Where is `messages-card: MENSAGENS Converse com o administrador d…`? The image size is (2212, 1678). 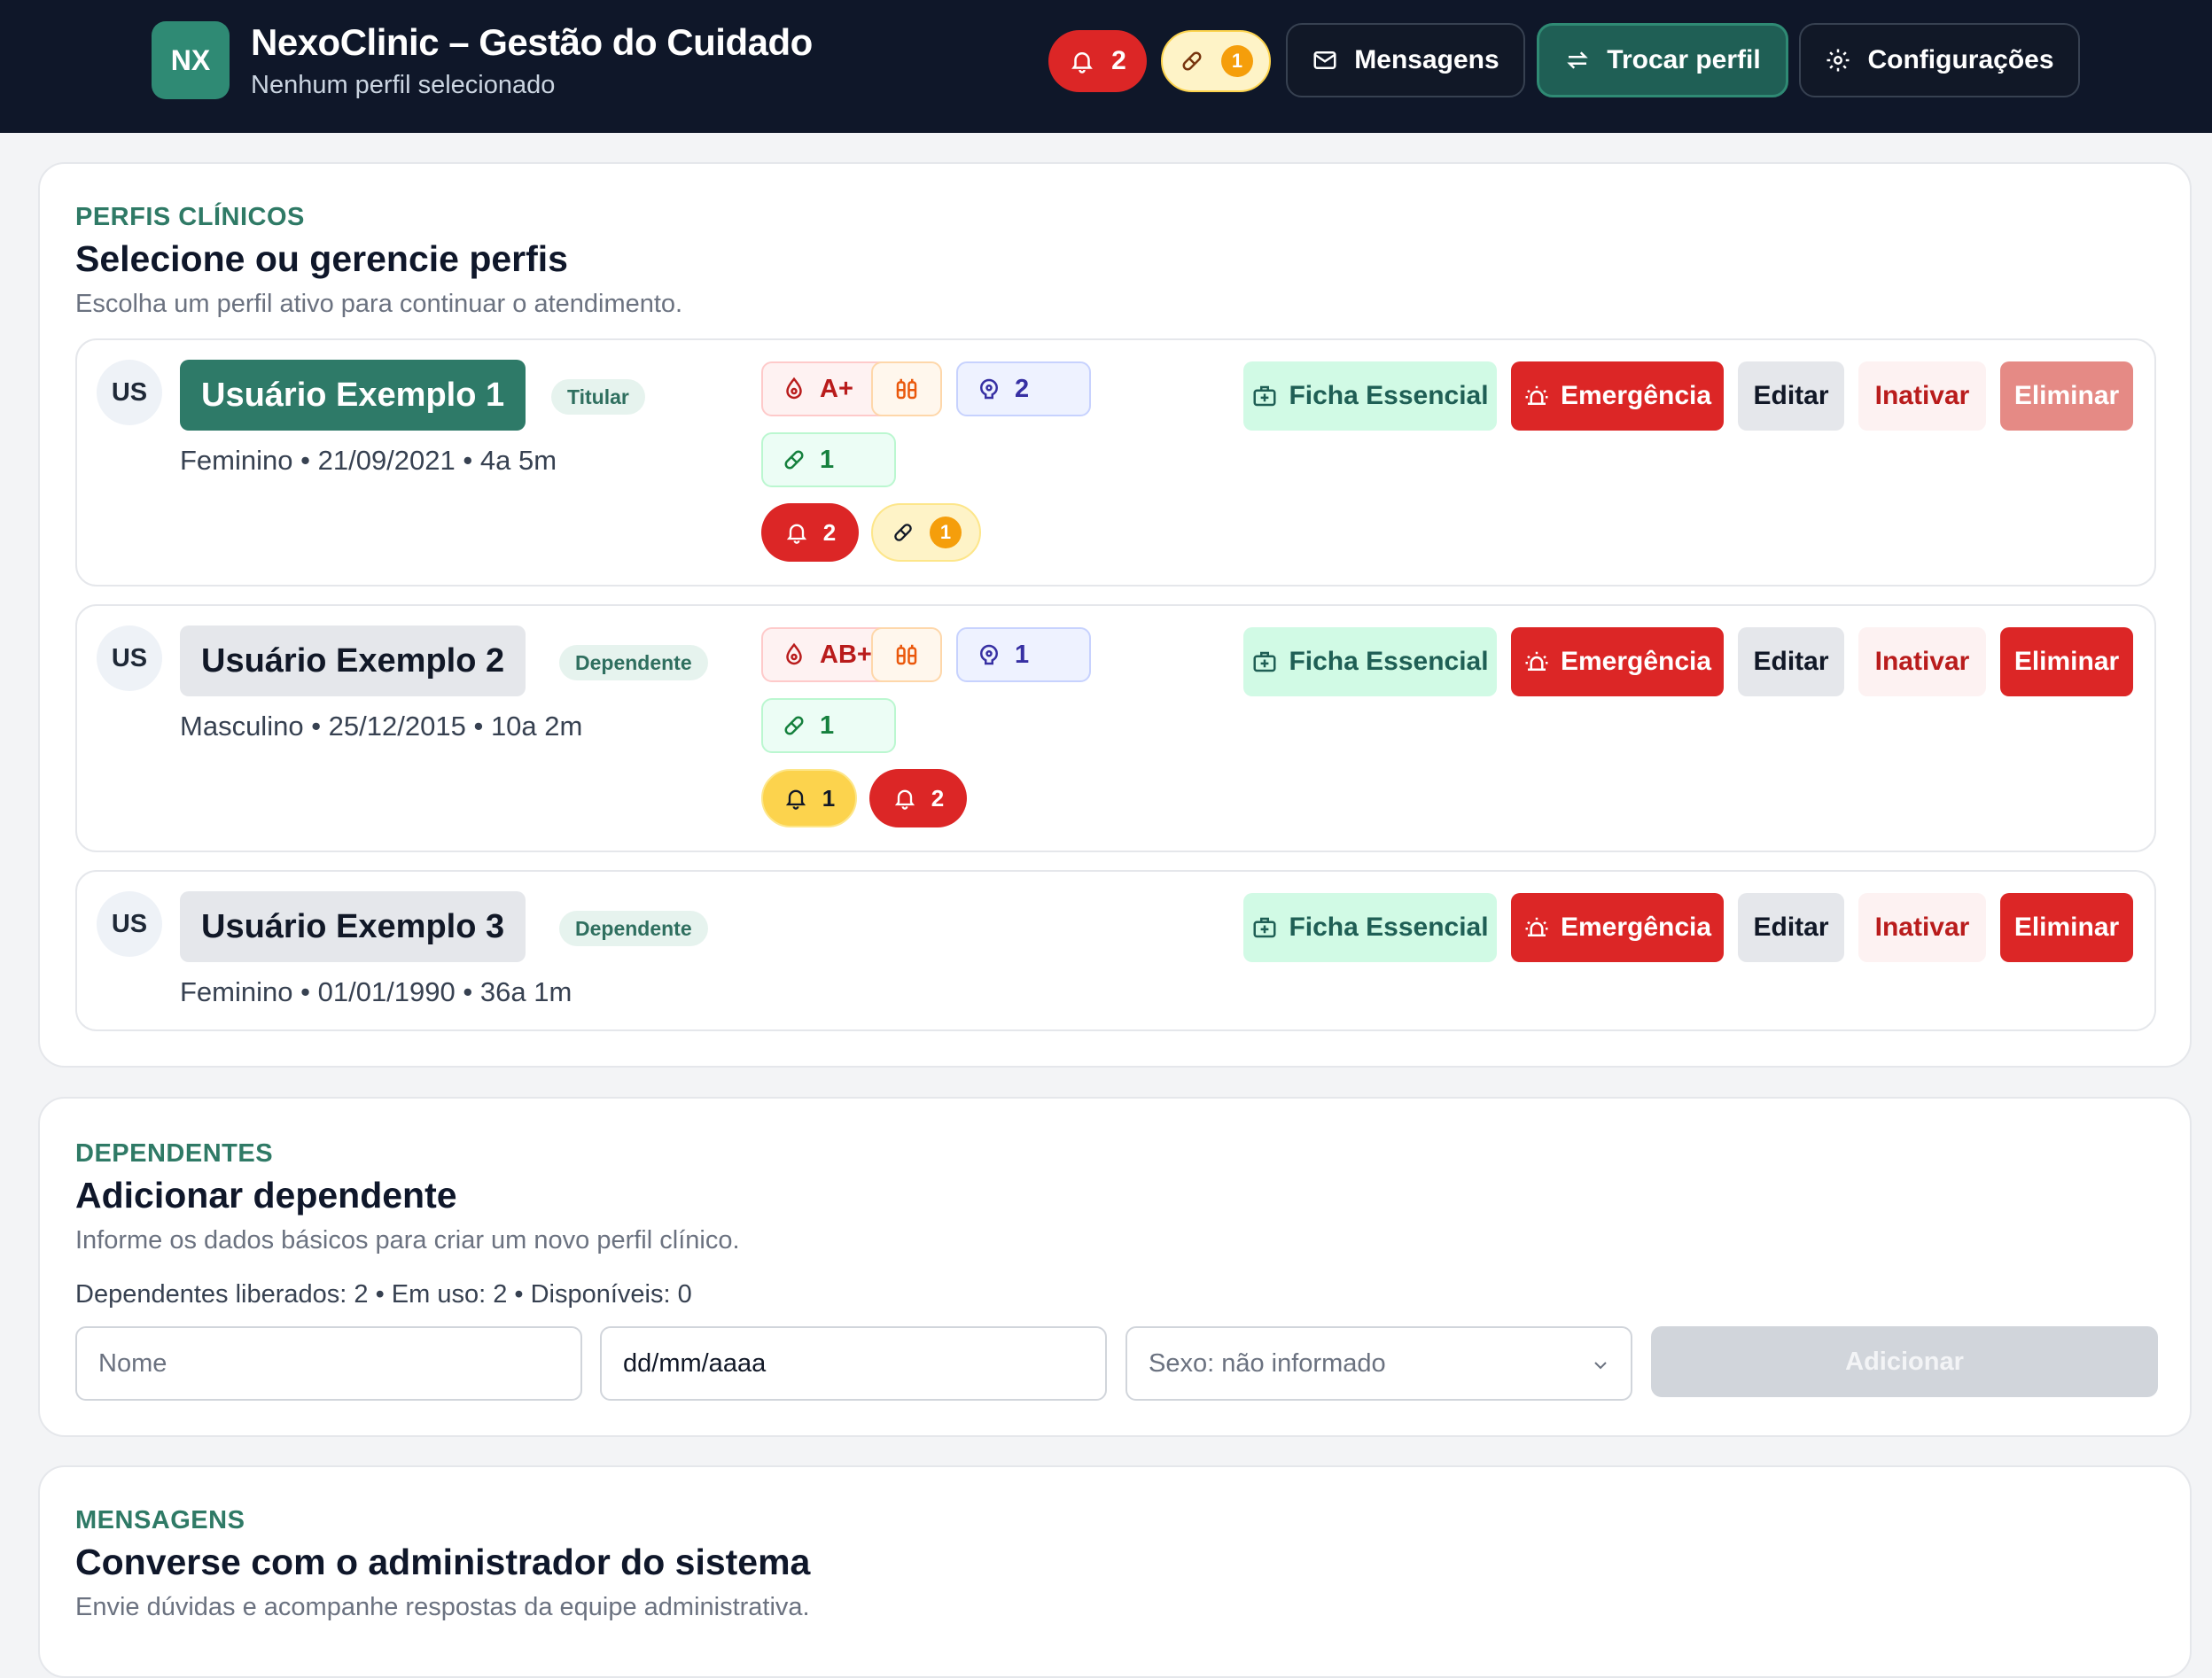 messages-card: MENSAGENS Converse com o administrador d… is located at coordinates (1115, 1571).